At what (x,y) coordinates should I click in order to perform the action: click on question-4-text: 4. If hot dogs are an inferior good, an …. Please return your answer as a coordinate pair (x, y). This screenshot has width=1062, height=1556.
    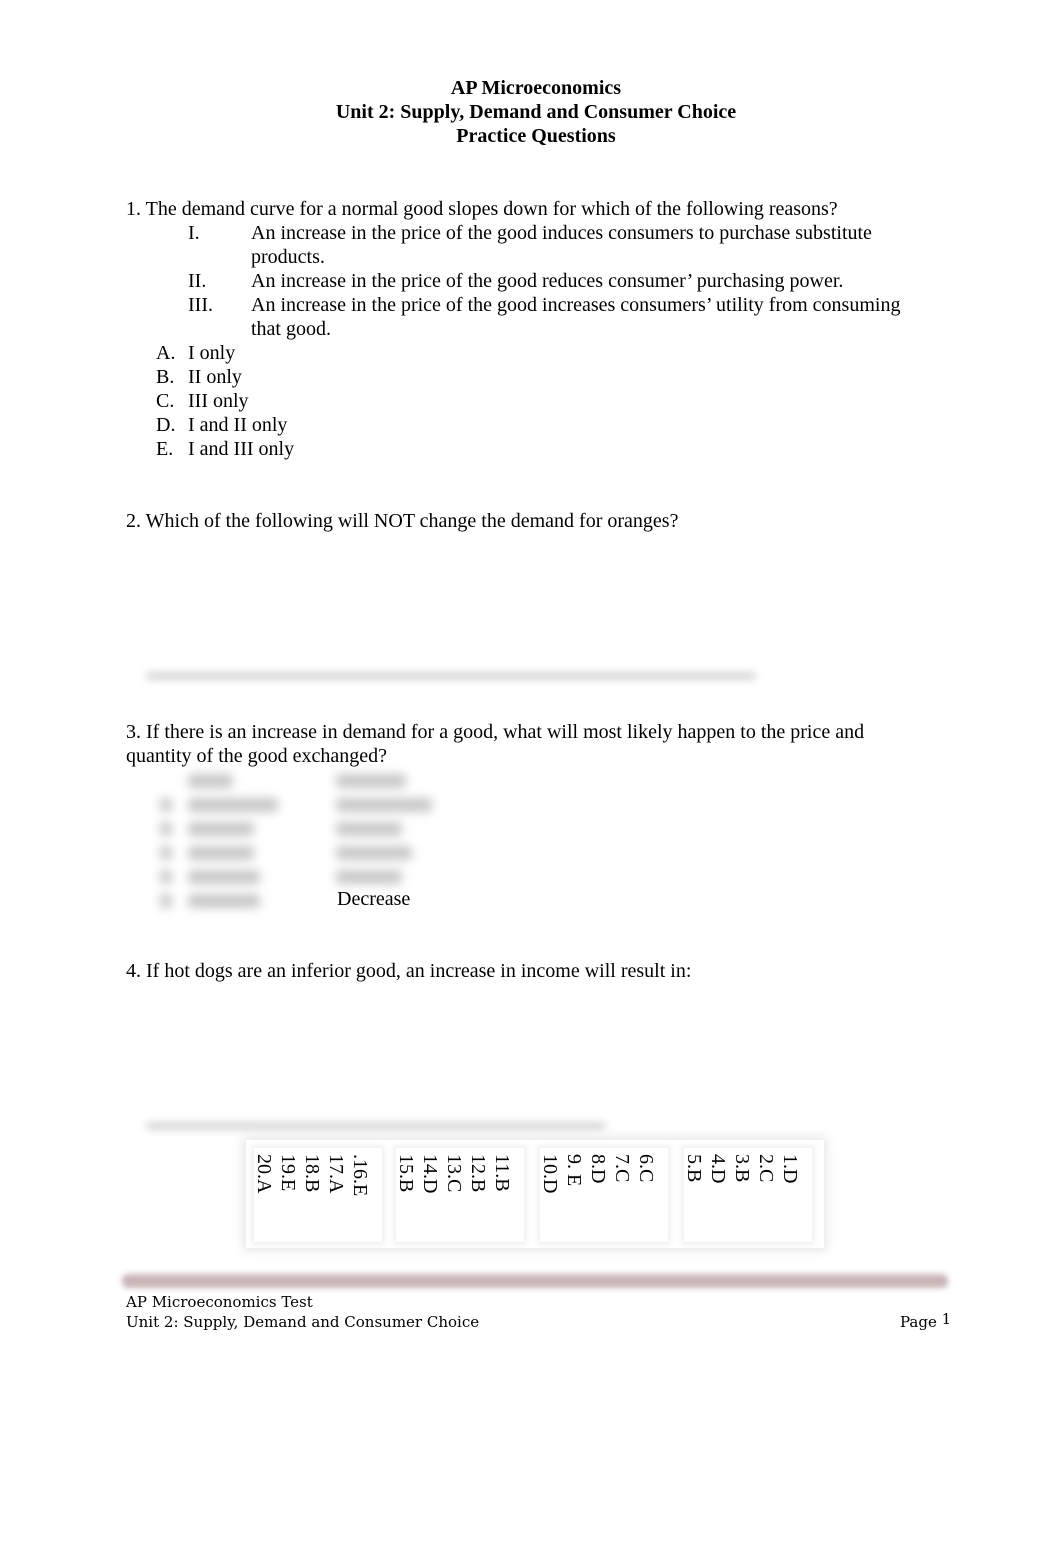
    Looking at the image, I should click on (409, 971).